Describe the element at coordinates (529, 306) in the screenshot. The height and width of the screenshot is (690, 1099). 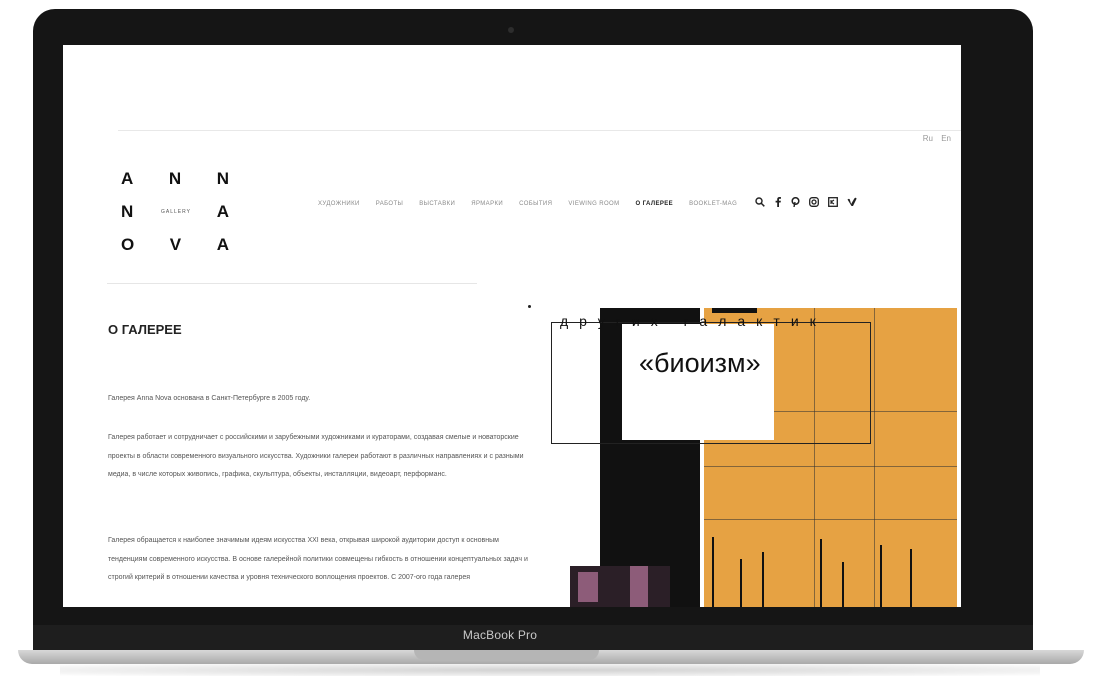
I see `decor-dot` at that location.